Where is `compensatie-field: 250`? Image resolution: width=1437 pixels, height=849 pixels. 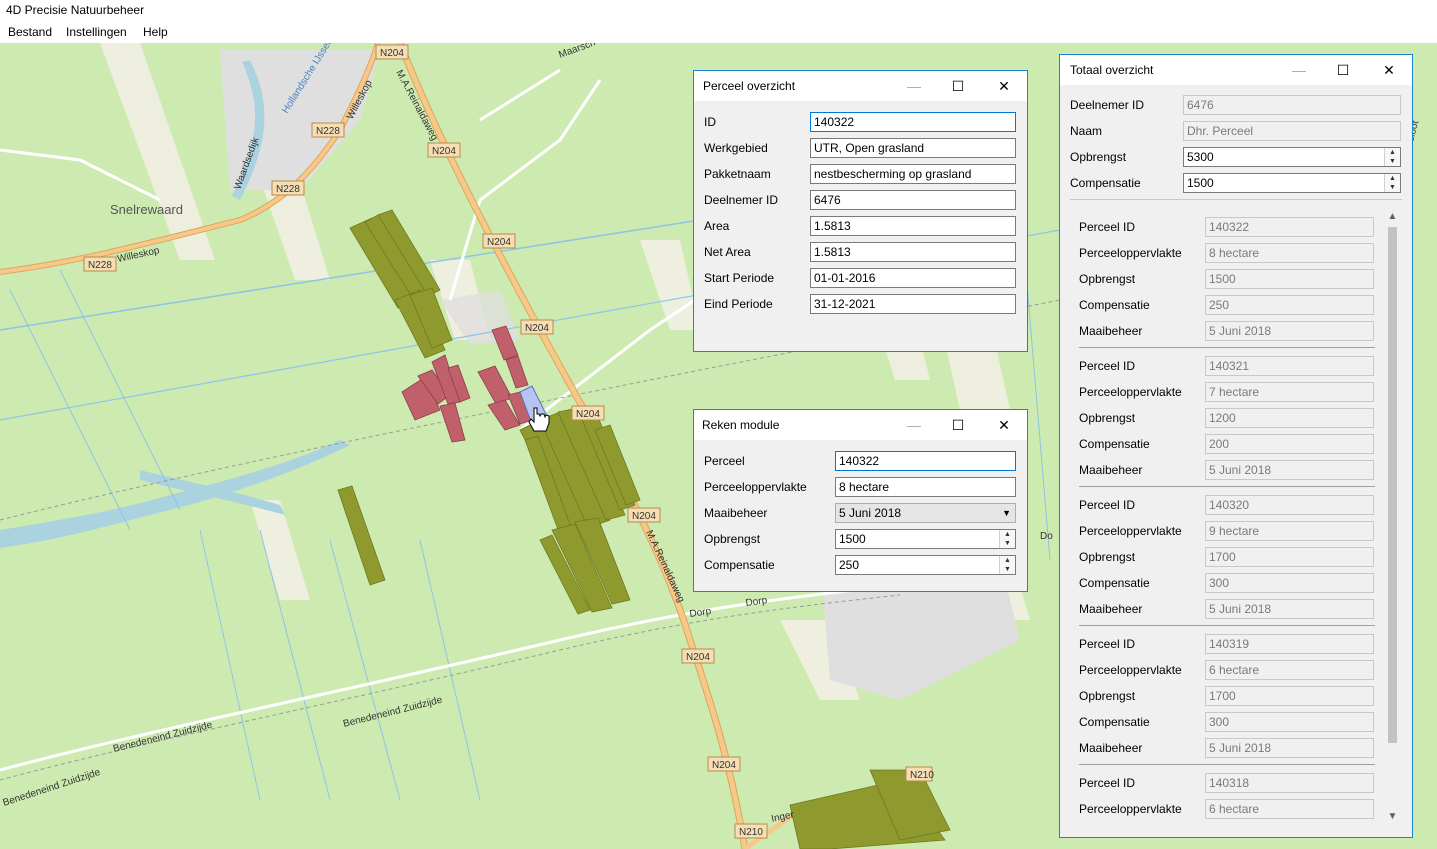
compensatie-field: 250 is located at coordinates (1289, 305).